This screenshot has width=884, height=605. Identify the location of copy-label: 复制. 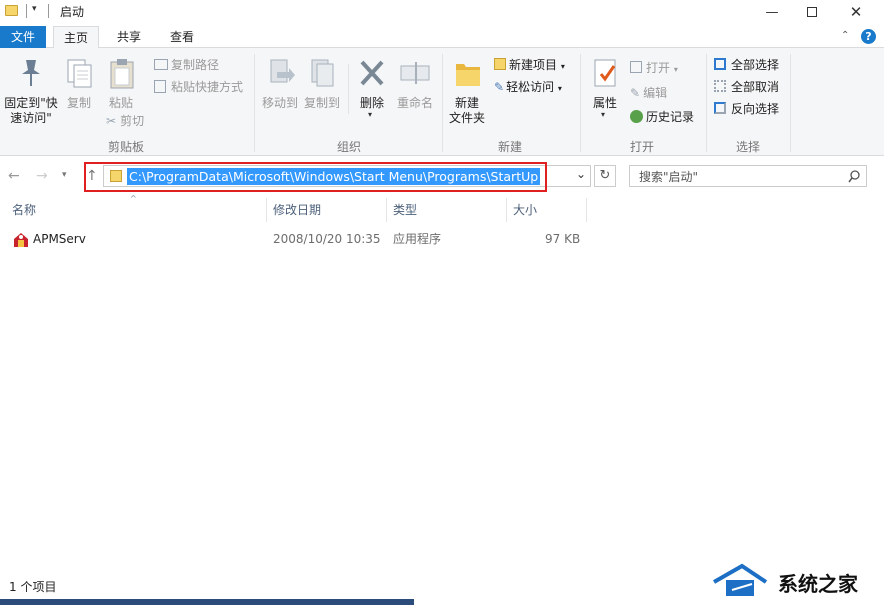
(78, 103).